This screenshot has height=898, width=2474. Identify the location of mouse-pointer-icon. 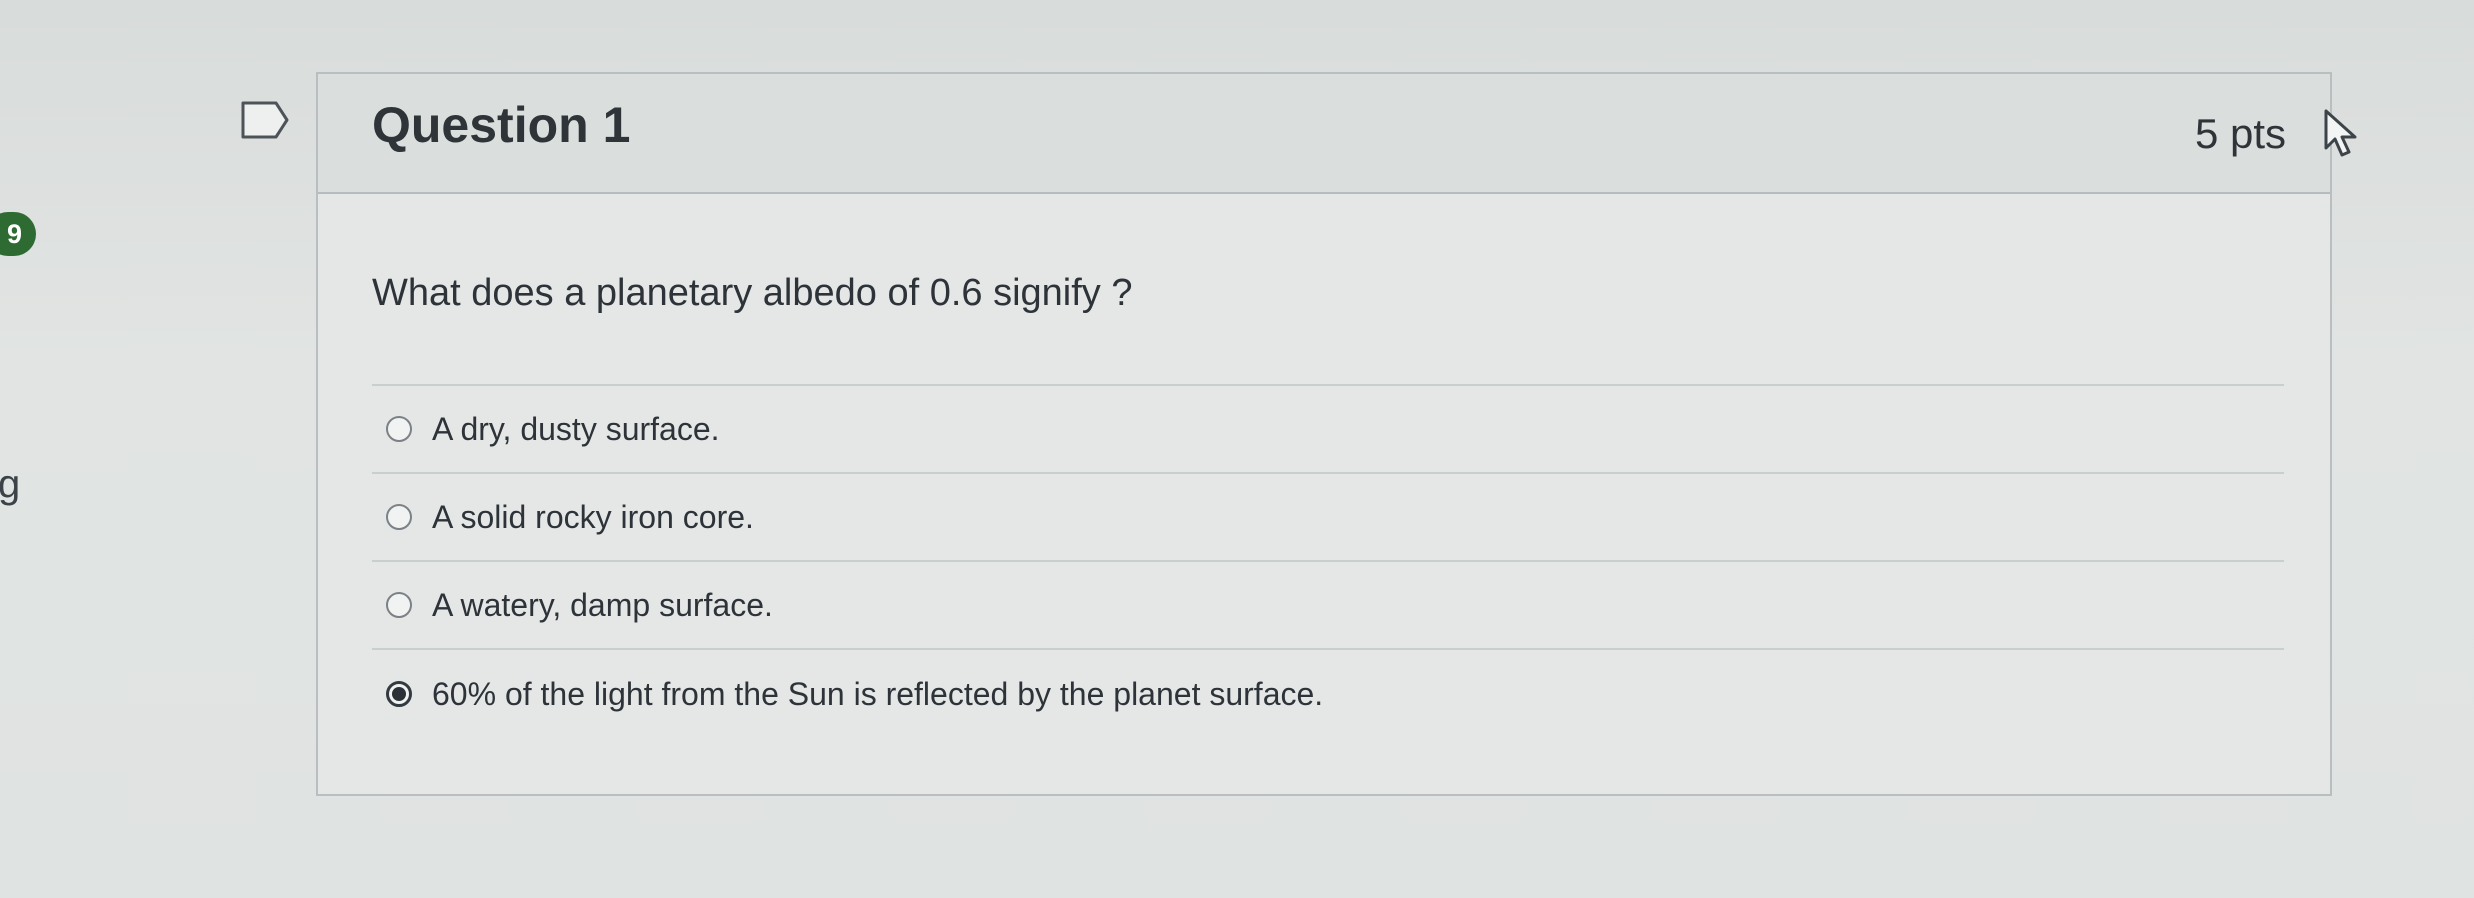
(2340, 133).